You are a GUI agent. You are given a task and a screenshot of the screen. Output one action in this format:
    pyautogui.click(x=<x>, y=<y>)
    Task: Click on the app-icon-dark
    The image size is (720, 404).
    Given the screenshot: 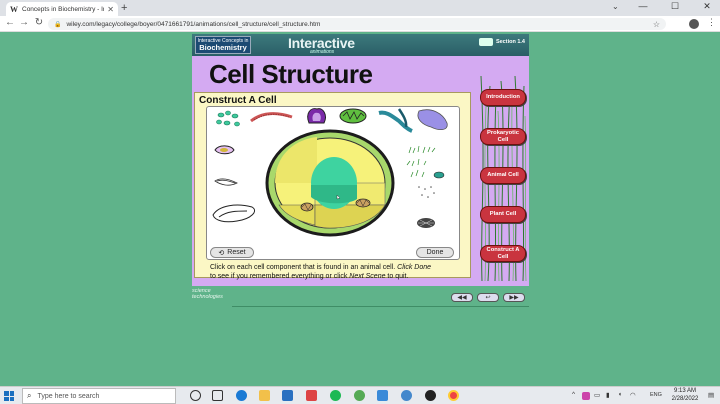 What is the action you would take?
    pyautogui.click(x=430, y=395)
    